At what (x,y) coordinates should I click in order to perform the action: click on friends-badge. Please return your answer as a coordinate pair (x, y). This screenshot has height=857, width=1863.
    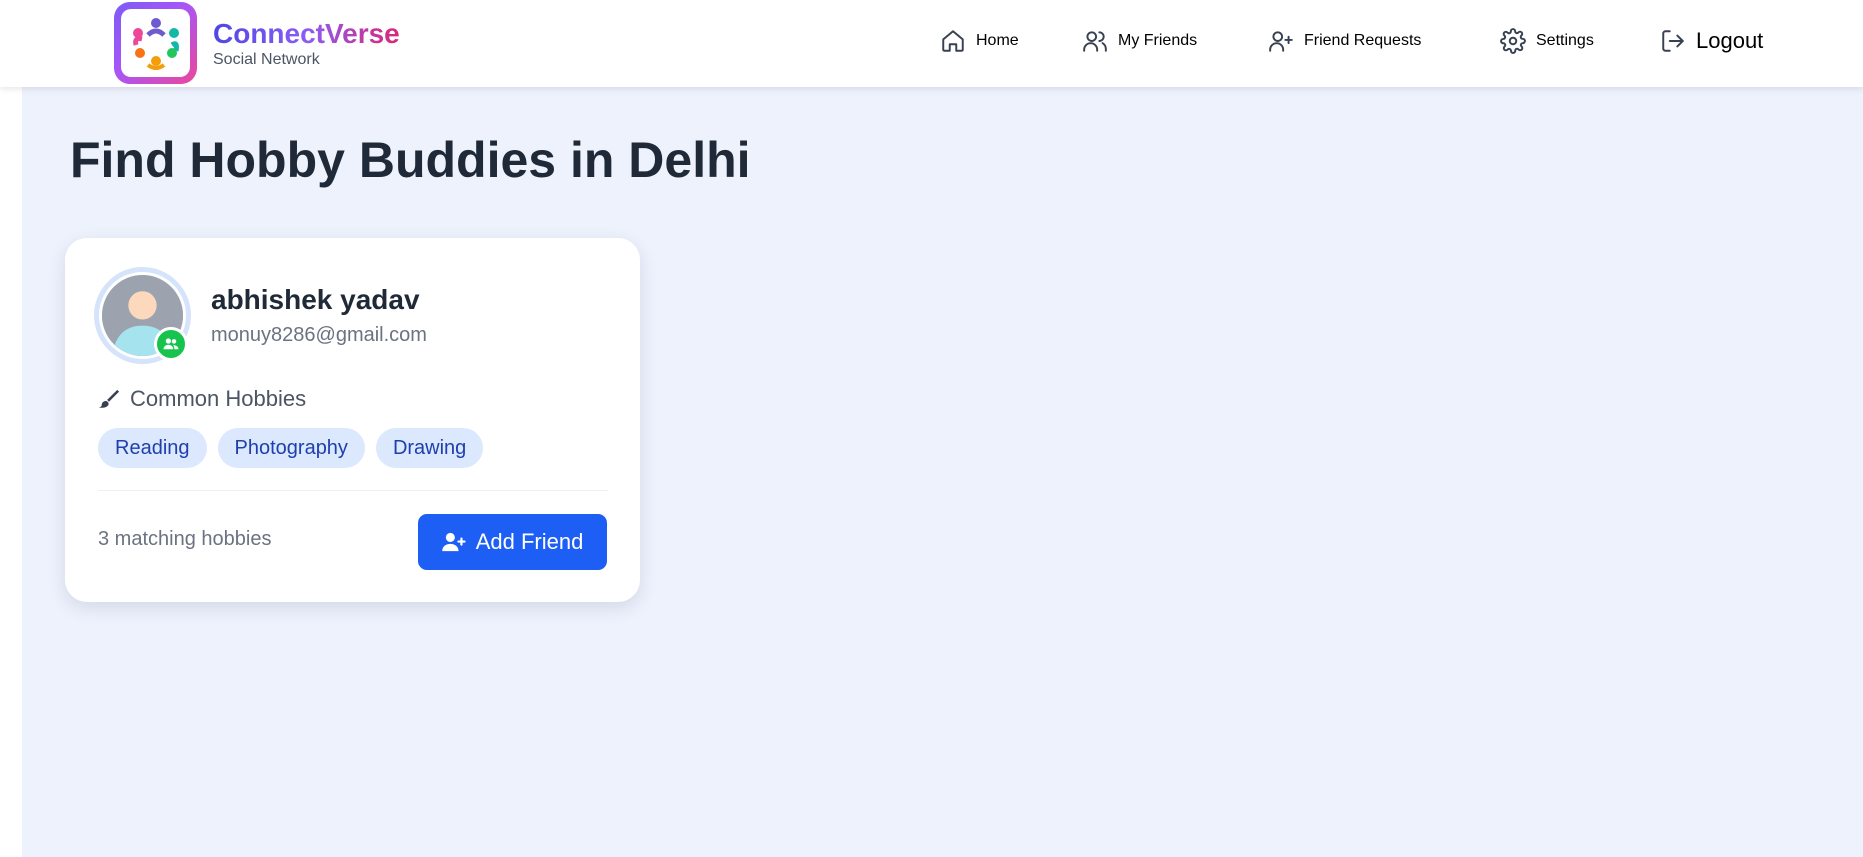
    Looking at the image, I should click on (171, 344).